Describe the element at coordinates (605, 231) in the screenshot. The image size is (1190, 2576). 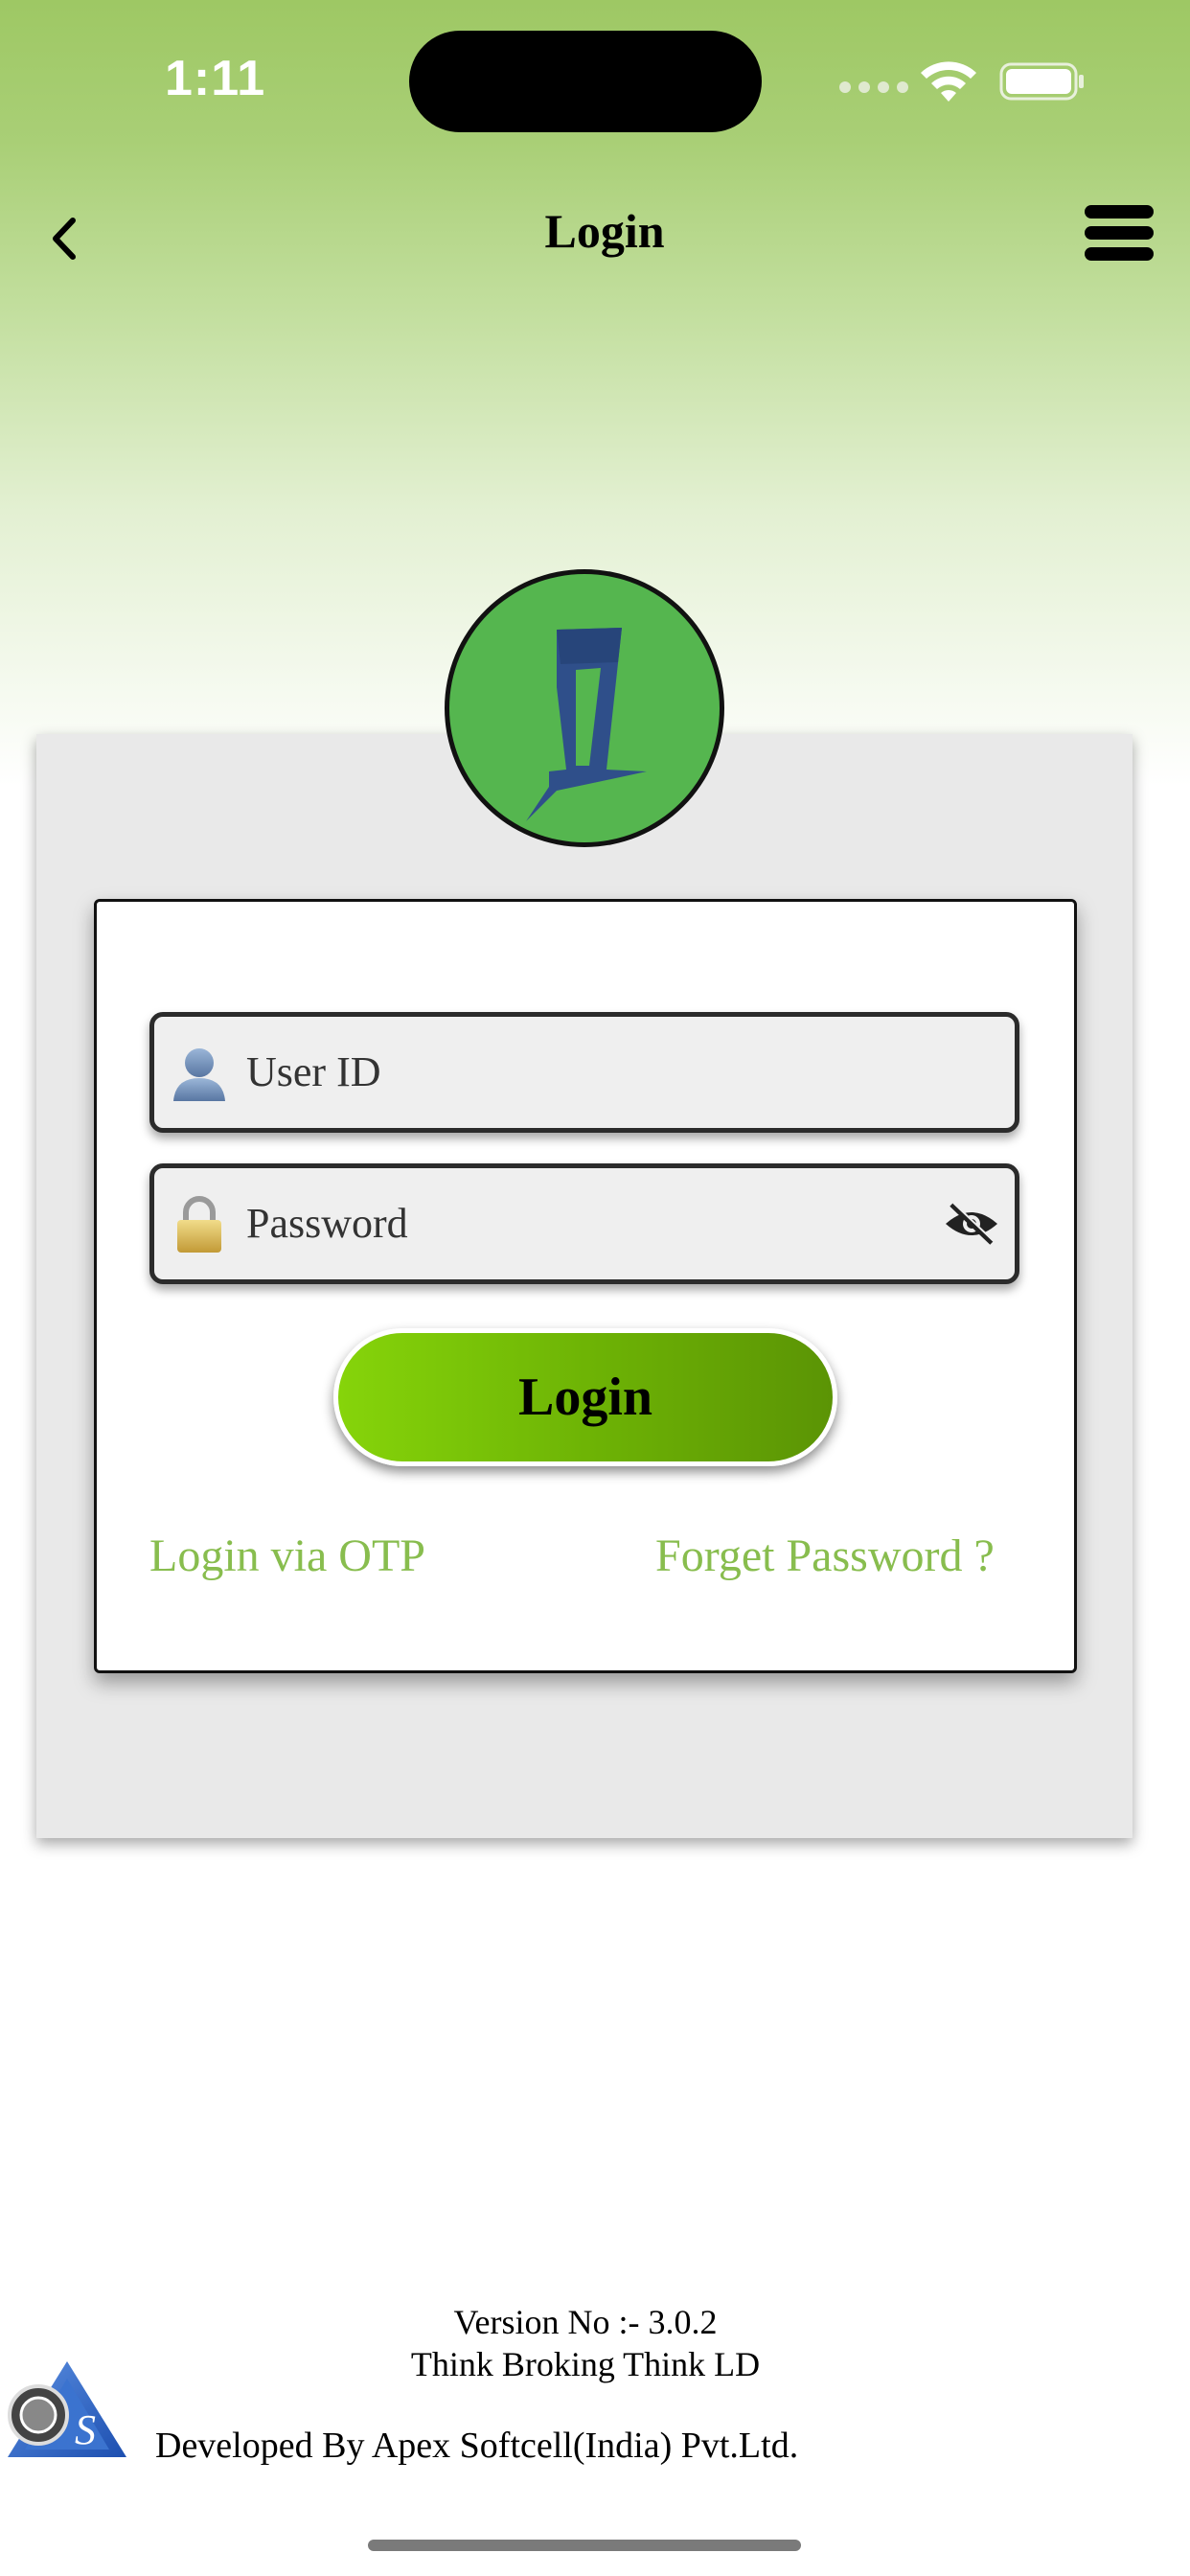
I see `page-title: Login` at that location.